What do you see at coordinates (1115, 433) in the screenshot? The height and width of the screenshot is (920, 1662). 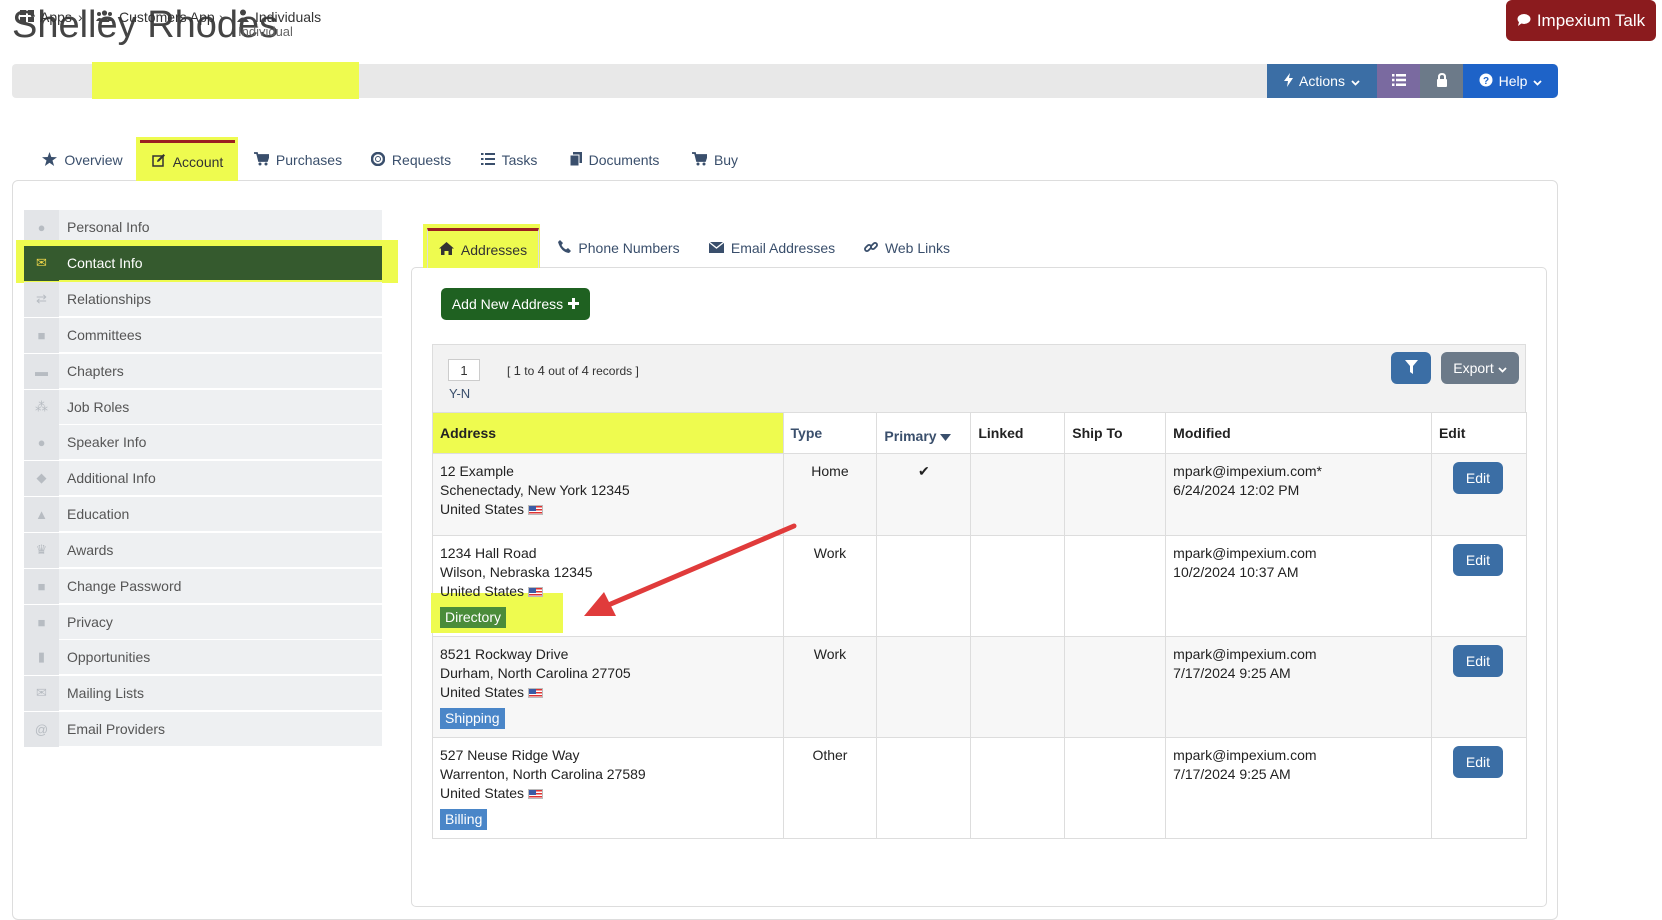 I see `column-header-ship-to: Ship To` at bounding box center [1115, 433].